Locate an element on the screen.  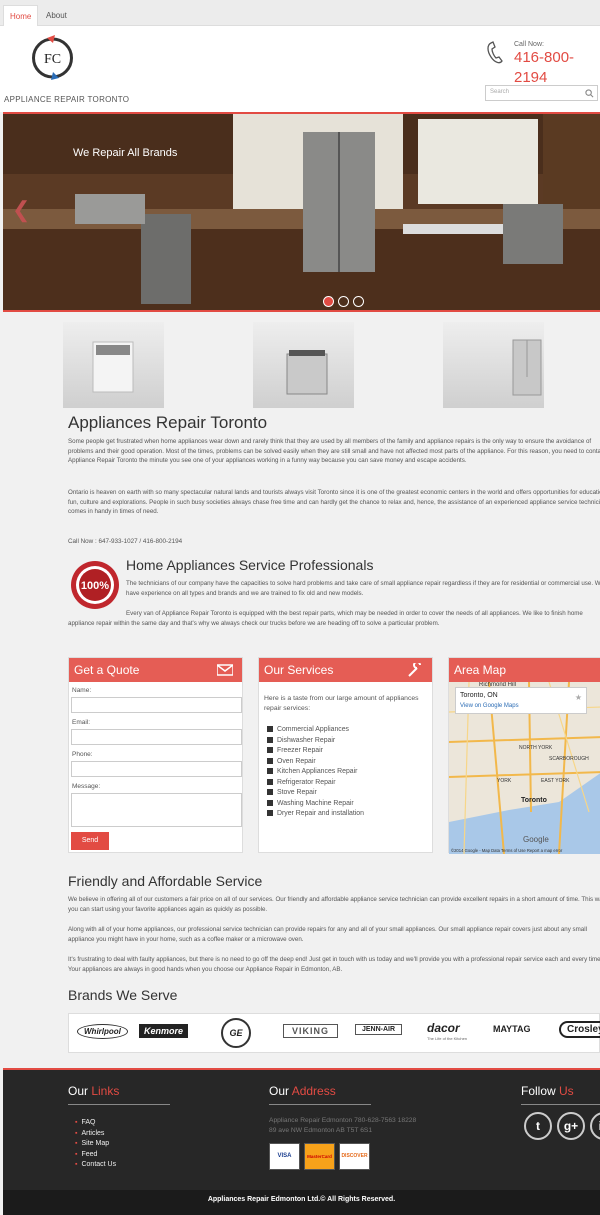
top-nav: Home About is located at coordinates (300, 13).